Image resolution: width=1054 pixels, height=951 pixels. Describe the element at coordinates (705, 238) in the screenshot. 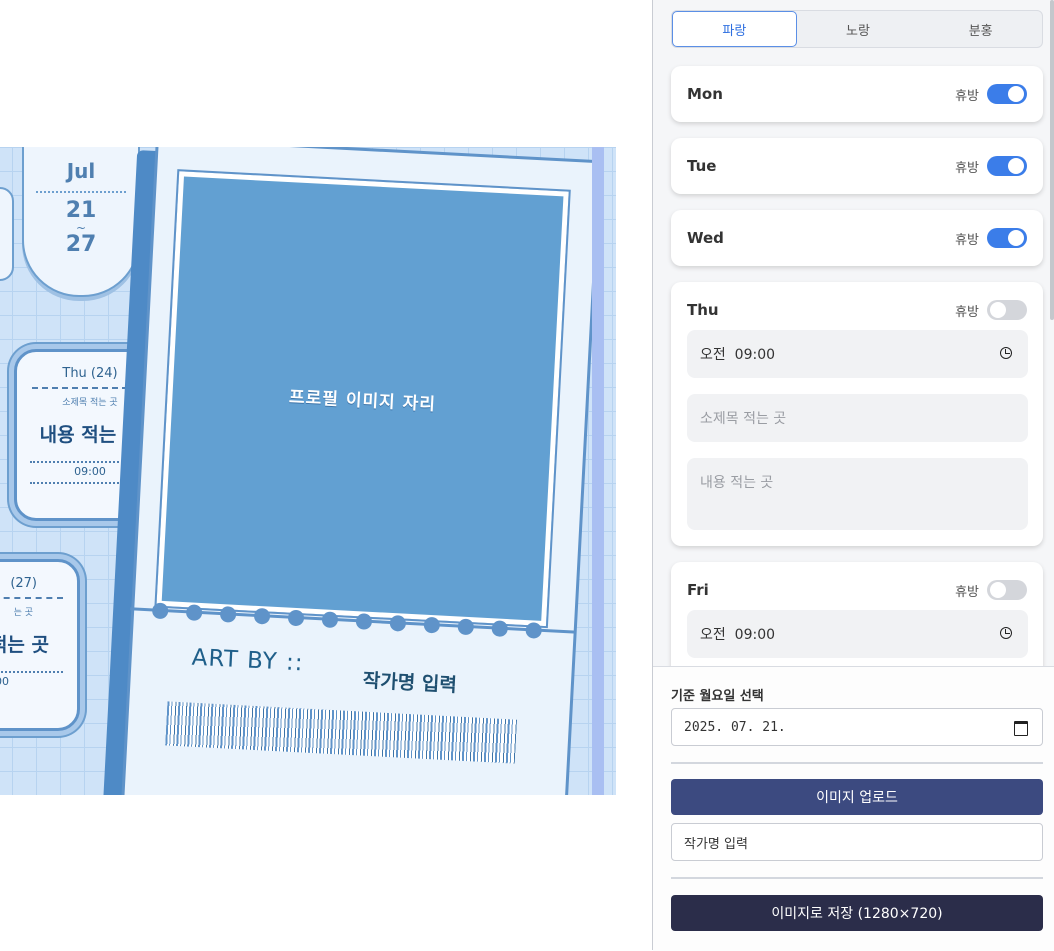

I see `day-name: Wed` at that location.